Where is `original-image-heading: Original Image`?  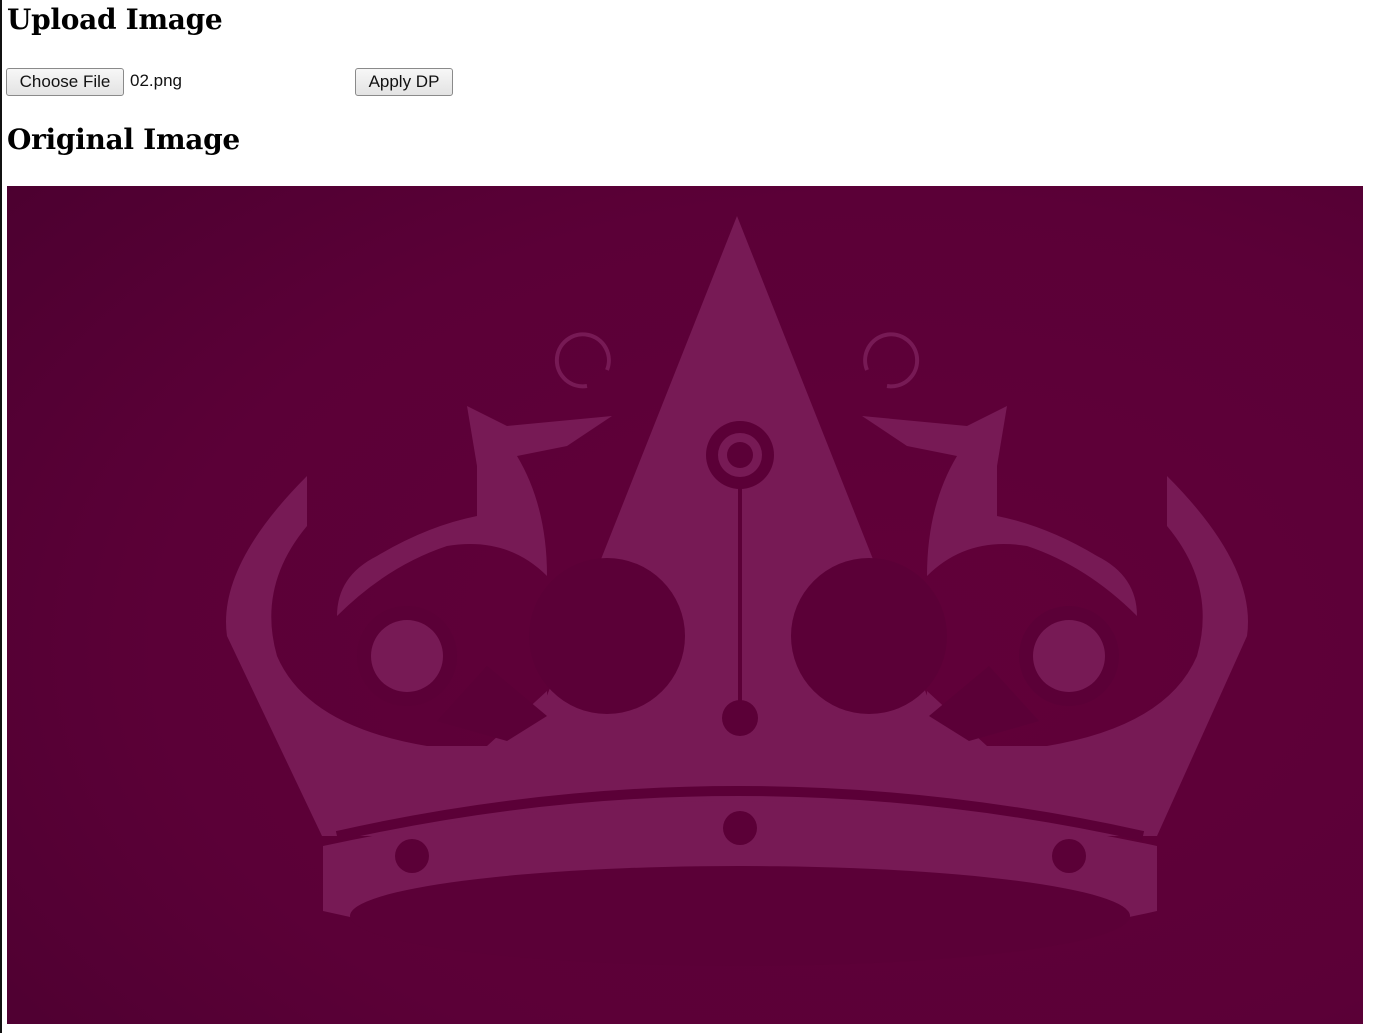
original-image-heading: Original Image is located at coordinates (123, 139).